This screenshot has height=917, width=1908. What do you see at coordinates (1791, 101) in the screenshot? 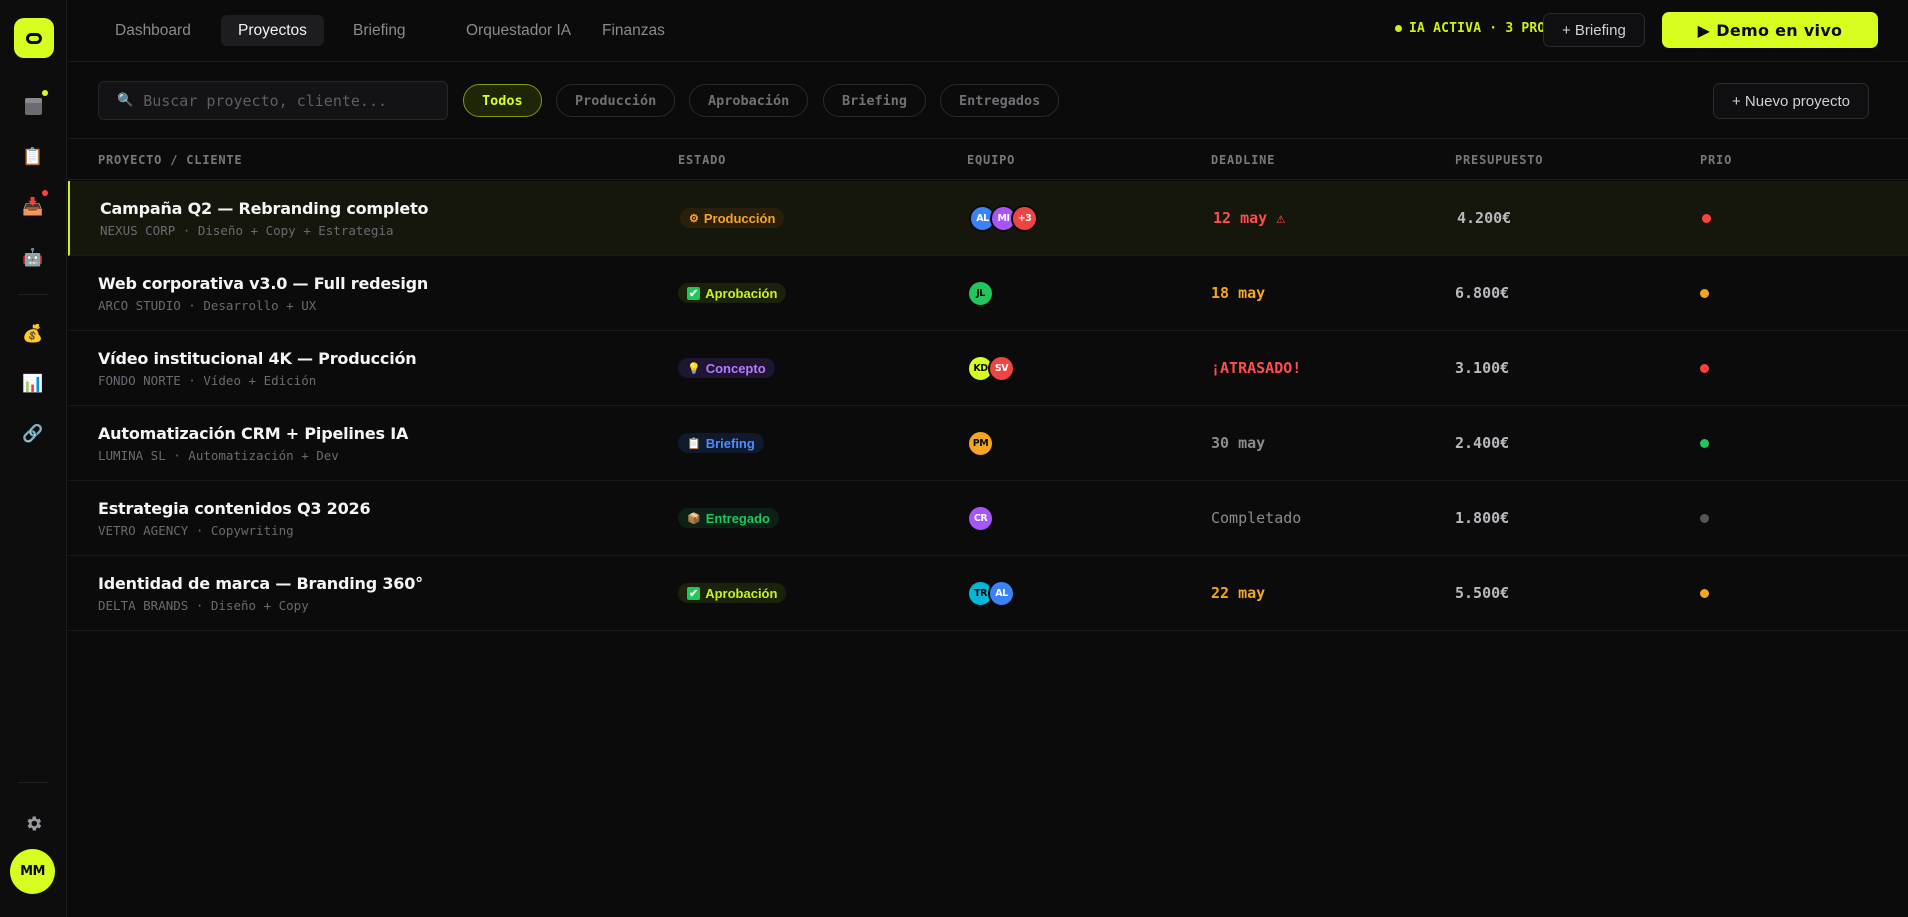
I see `new-project-button: + Nuevo proyecto` at bounding box center [1791, 101].